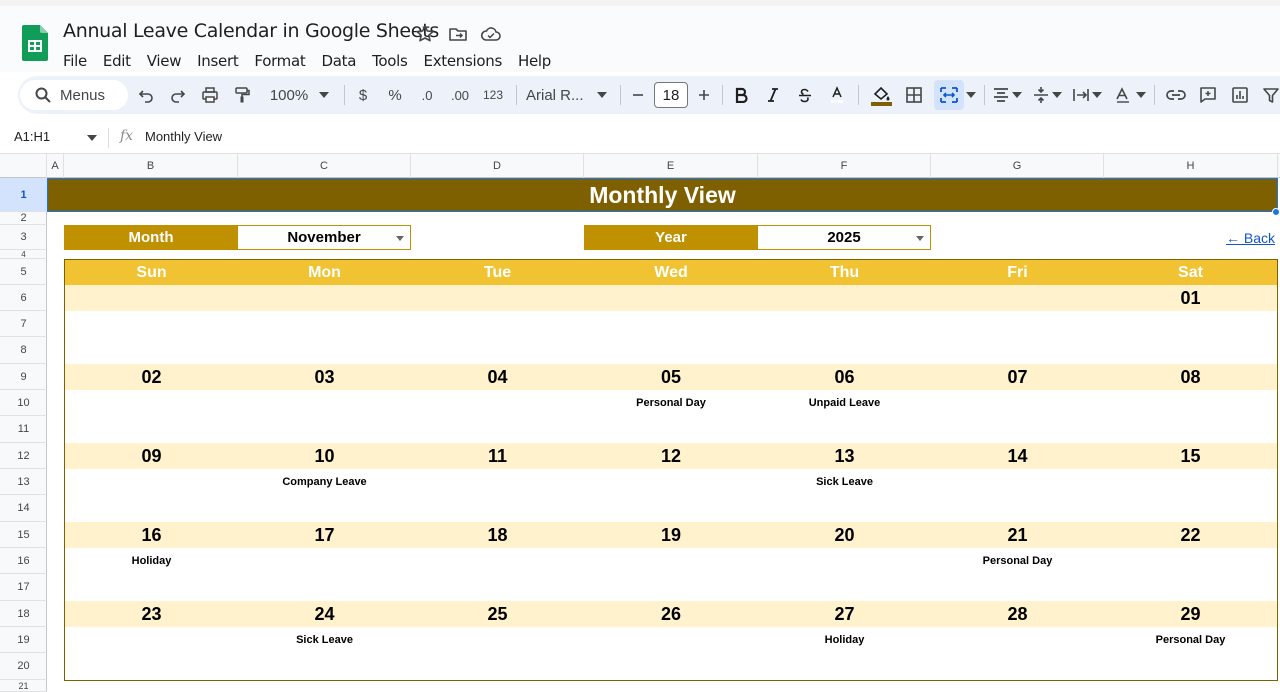 The width and height of the screenshot is (1280, 692). I want to click on row-header: 5, so click(23, 272).